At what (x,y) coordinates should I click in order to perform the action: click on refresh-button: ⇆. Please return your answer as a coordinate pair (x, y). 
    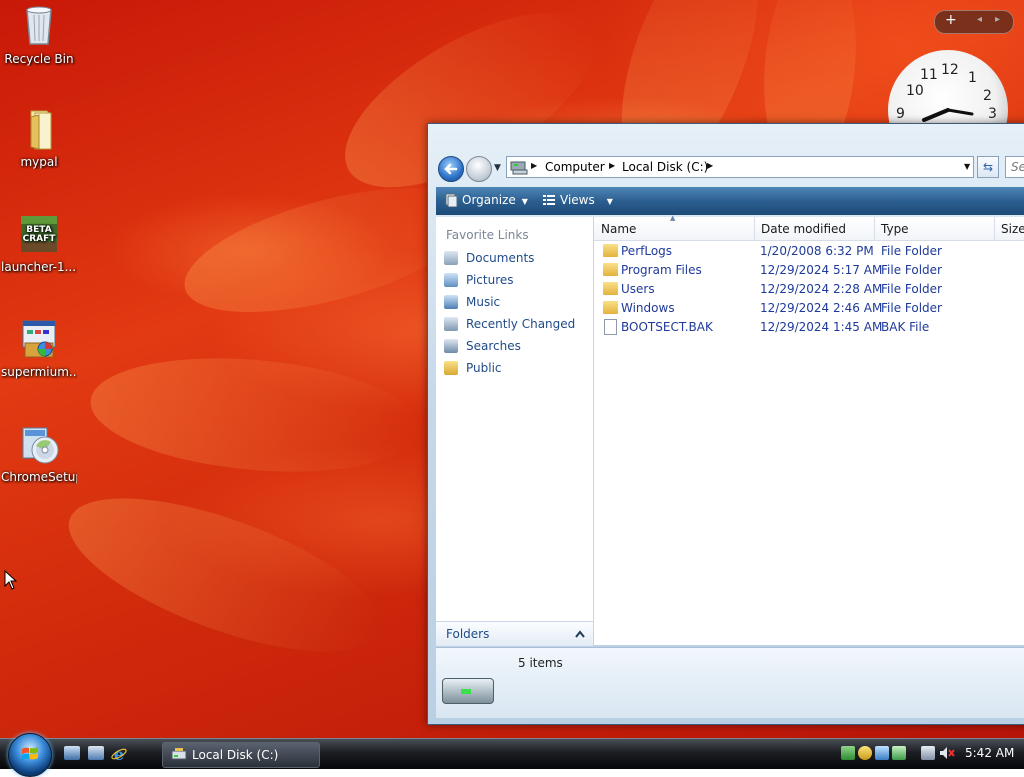
    Looking at the image, I should click on (988, 167).